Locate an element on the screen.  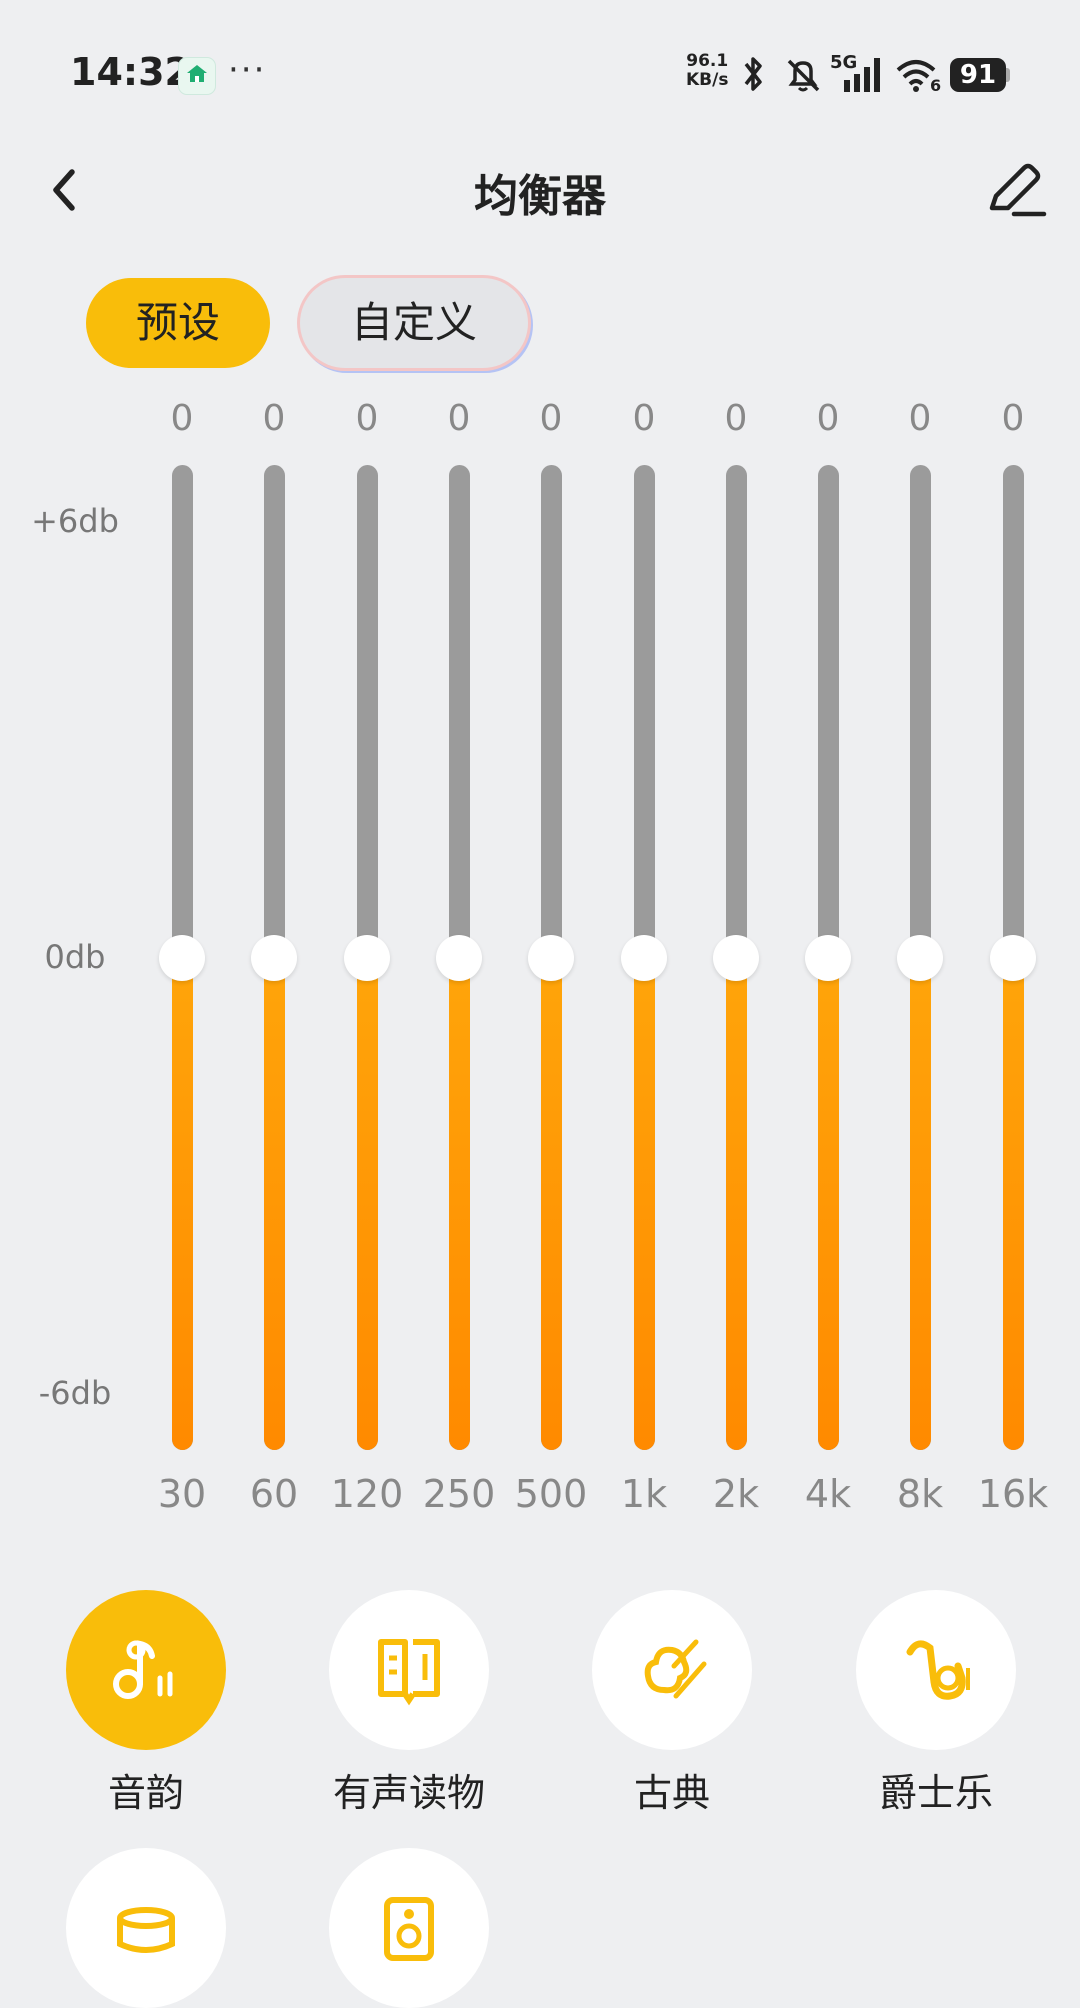
band-freq-label: 4k is located at coordinates (828, 1494).